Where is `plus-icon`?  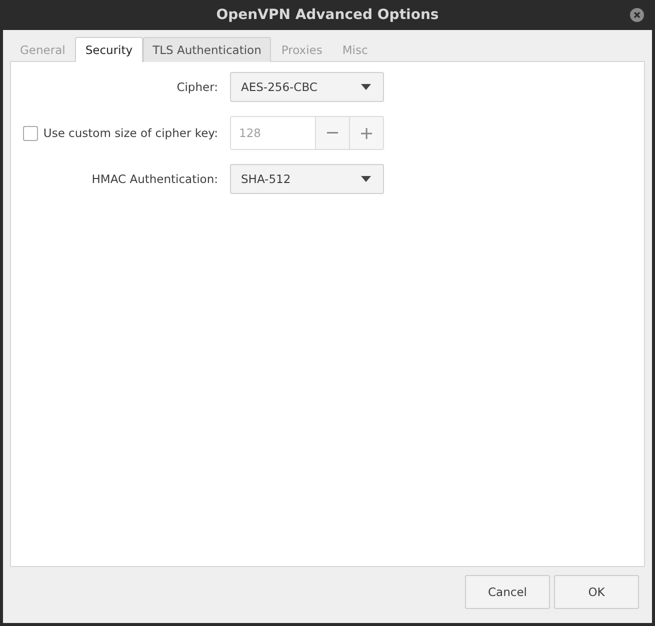
plus-icon is located at coordinates (366, 133).